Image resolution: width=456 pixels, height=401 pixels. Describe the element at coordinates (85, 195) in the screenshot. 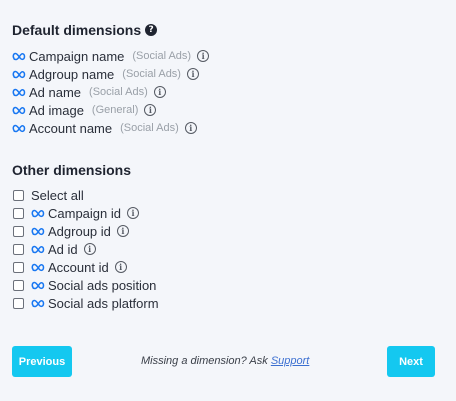

I see `select-all-row: Select all` at that location.